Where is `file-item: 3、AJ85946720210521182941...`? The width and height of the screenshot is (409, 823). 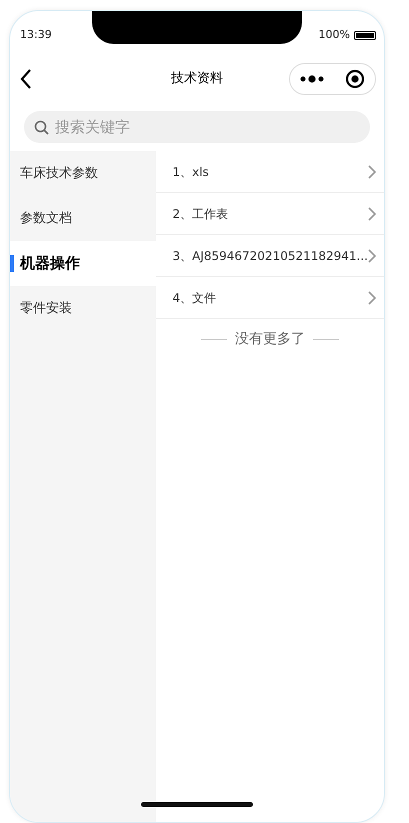 file-item: 3、AJ85946720210521182941... is located at coordinates (270, 255).